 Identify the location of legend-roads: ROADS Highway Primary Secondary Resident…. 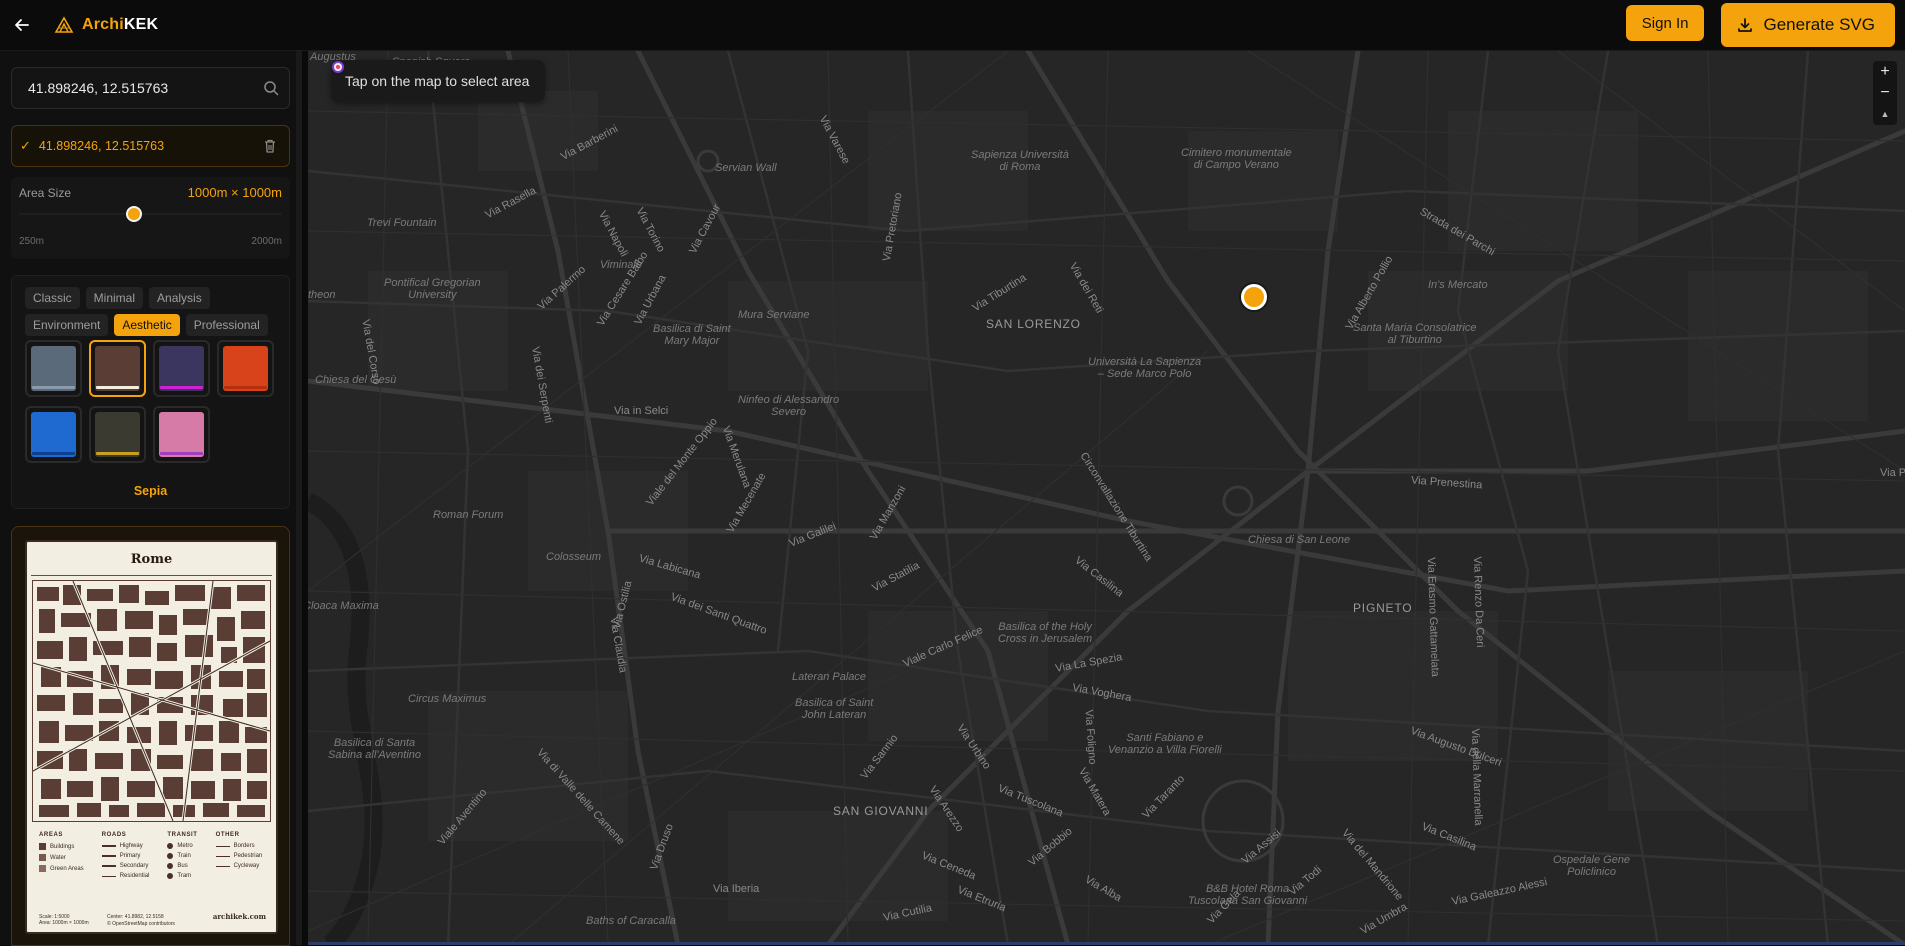
(125, 855).